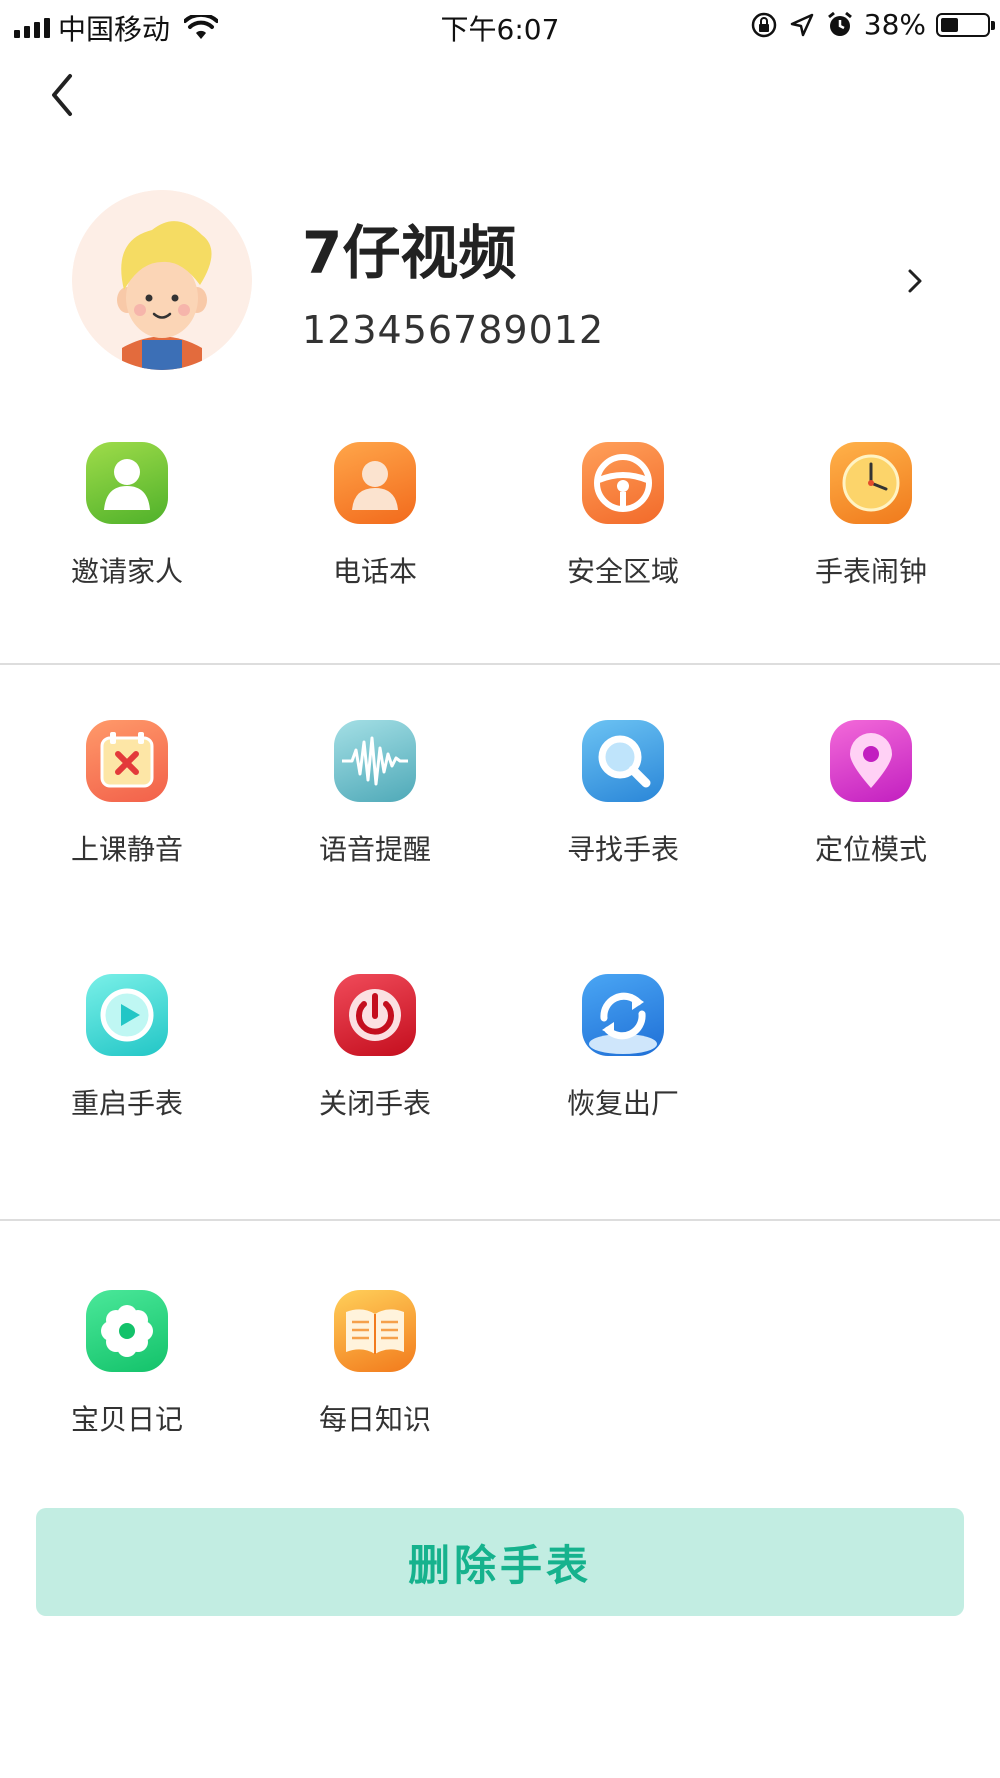 This screenshot has width=1000, height=1778. Describe the element at coordinates (965, 24) in the screenshot. I see `battery-icon` at that location.